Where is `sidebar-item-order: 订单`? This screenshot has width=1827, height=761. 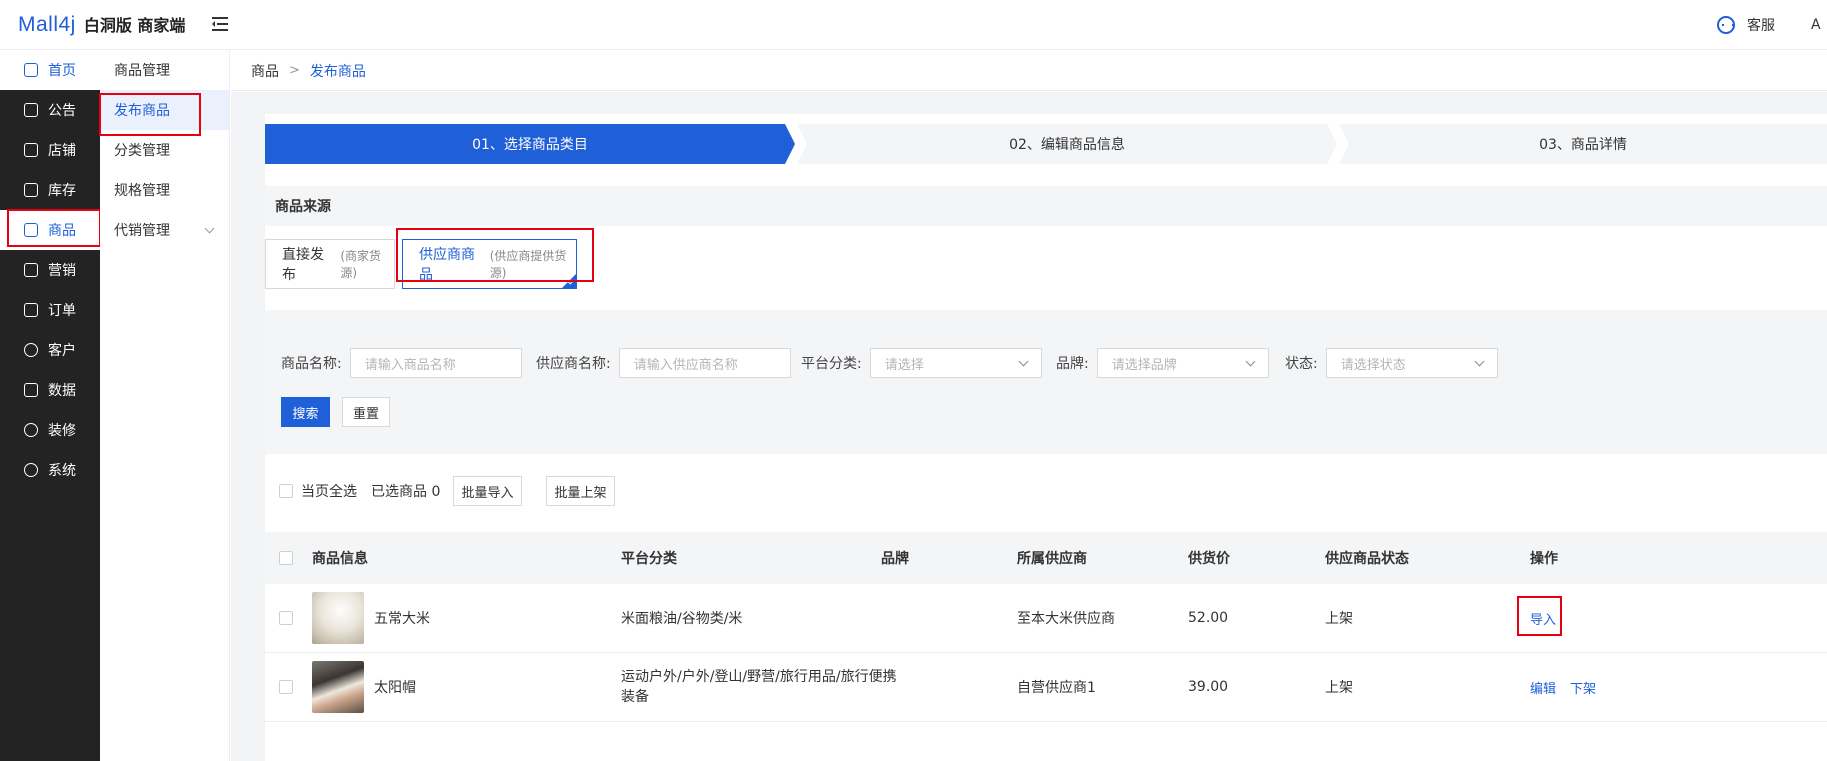 sidebar-item-order: 订单 is located at coordinates (50, 310).